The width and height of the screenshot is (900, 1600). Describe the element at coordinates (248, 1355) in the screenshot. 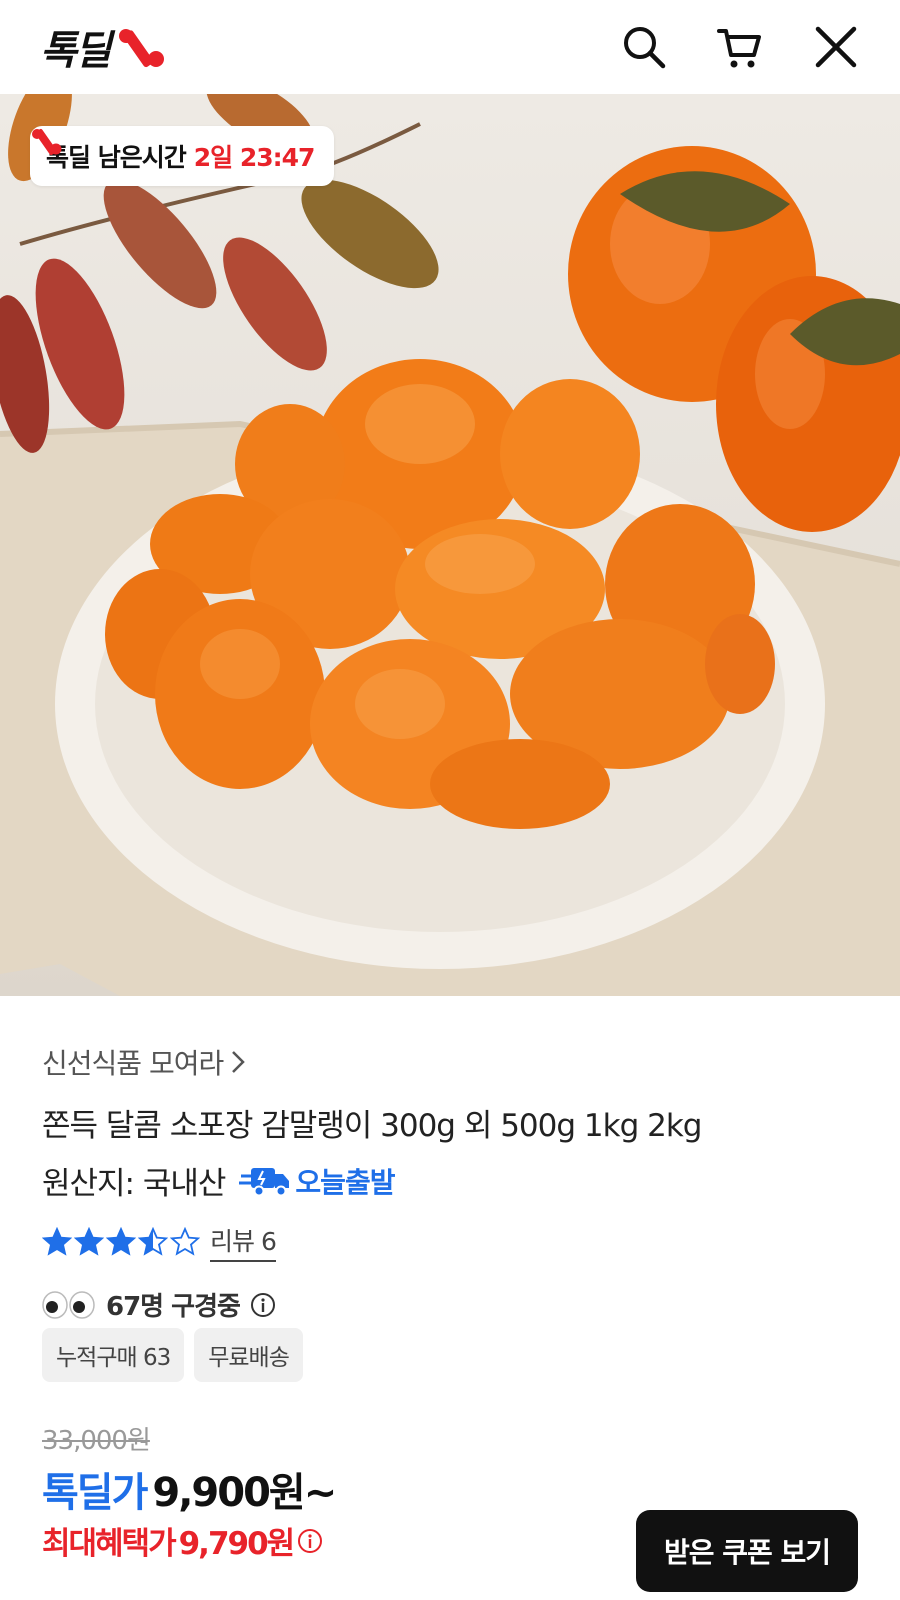

I see `tag-free-shipping: 무료배송` at that location.